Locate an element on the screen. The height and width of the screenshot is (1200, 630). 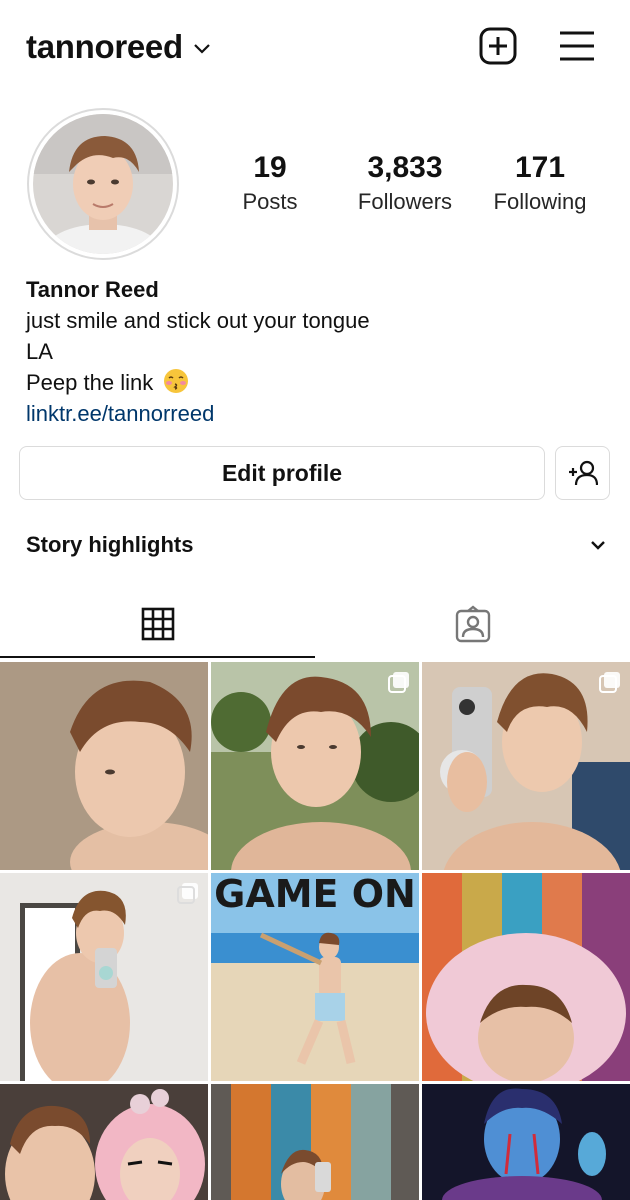
add-person-icon is located at coordinates (583, 473).